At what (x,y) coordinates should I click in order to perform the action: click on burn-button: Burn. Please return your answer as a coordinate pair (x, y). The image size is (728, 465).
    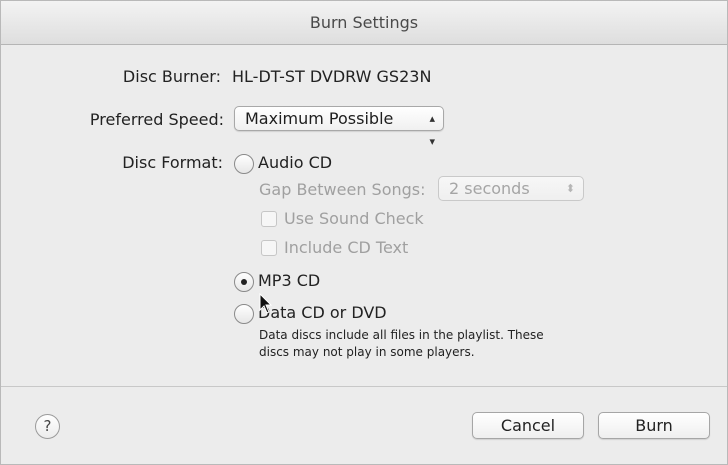
    Looking at the image, I should click on (654, 425).